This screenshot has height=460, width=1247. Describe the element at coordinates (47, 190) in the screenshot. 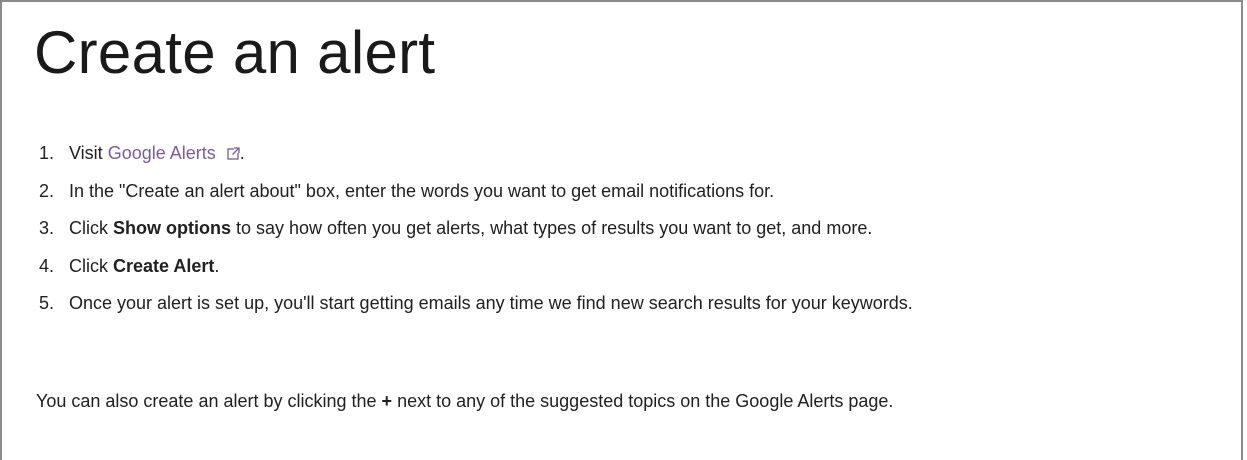

I see `step-number: 2.` at that location.